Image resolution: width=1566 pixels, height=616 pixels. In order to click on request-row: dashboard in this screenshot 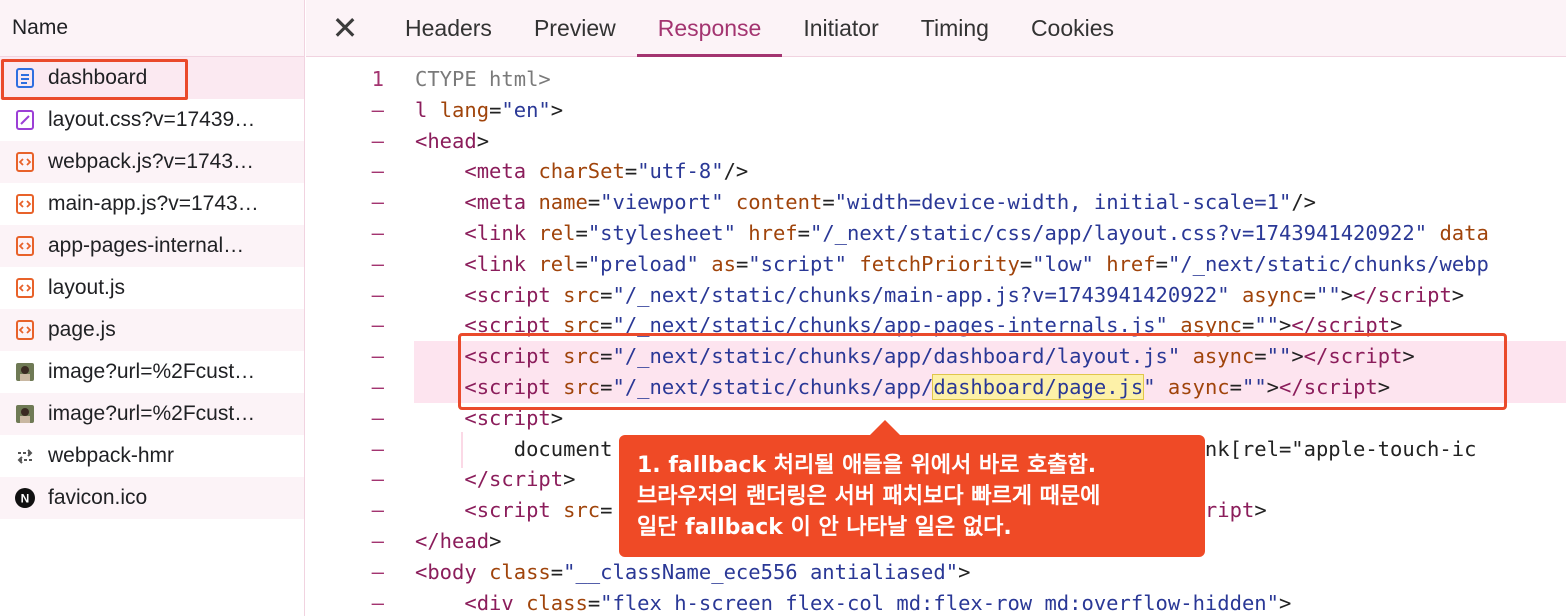, I will do `click(152, 78)`.